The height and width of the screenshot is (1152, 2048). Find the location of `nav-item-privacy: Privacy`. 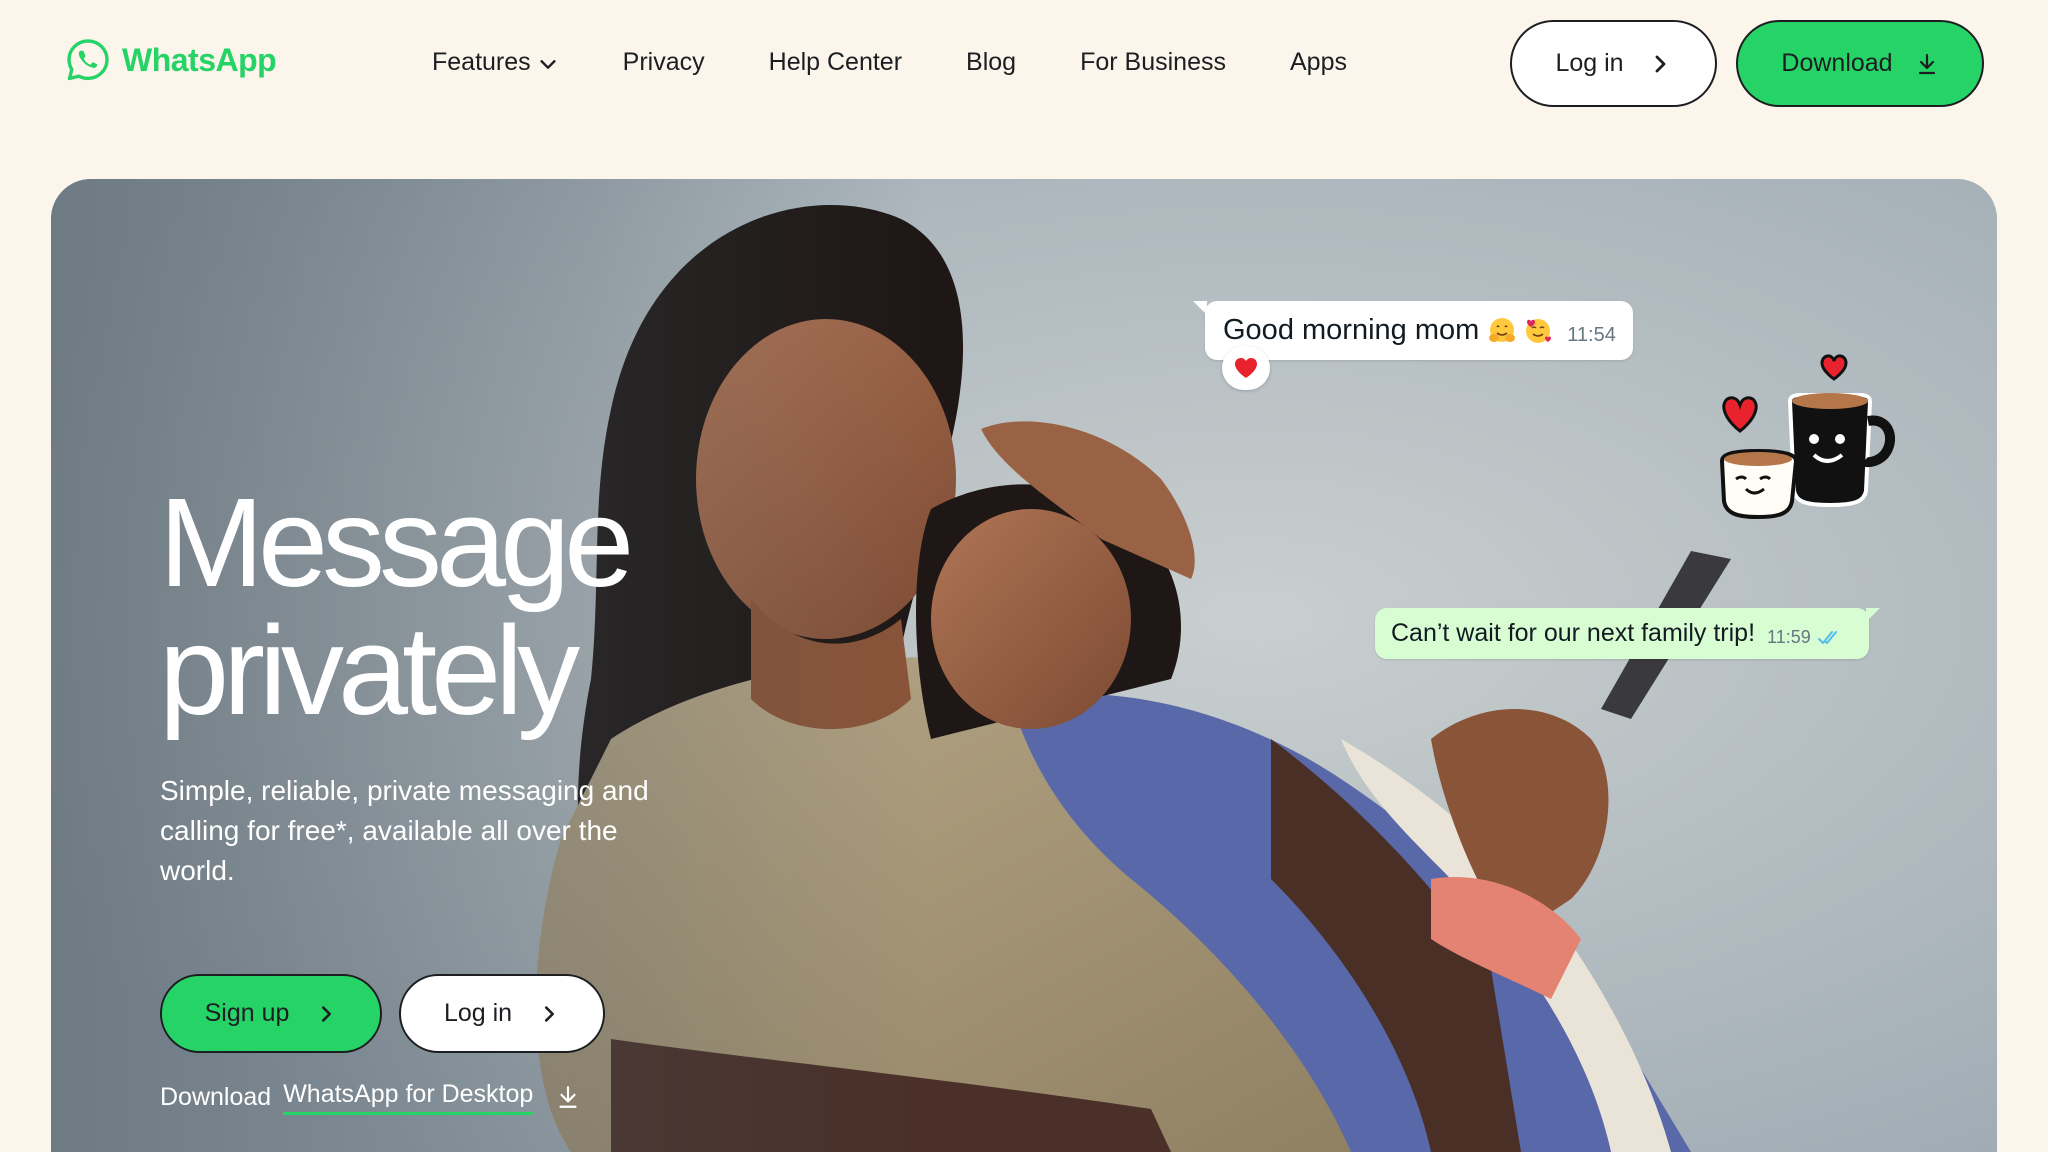

nav-item-privacy: Privacy is located at coordinates (664, 62).